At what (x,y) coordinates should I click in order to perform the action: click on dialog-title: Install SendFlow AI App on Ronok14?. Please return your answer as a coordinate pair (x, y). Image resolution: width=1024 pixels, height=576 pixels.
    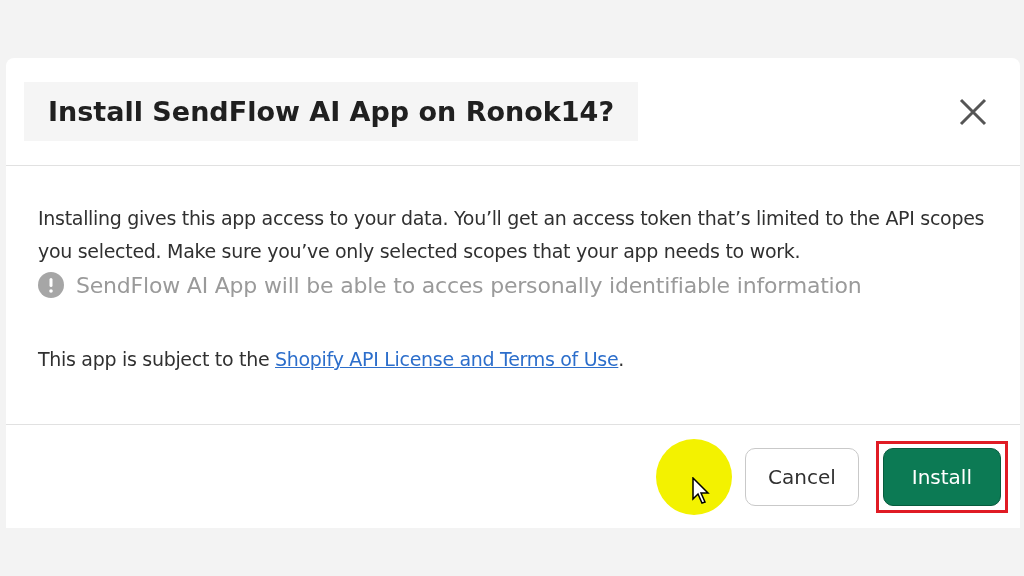
    Looking at the image, I should click on (331, 111).